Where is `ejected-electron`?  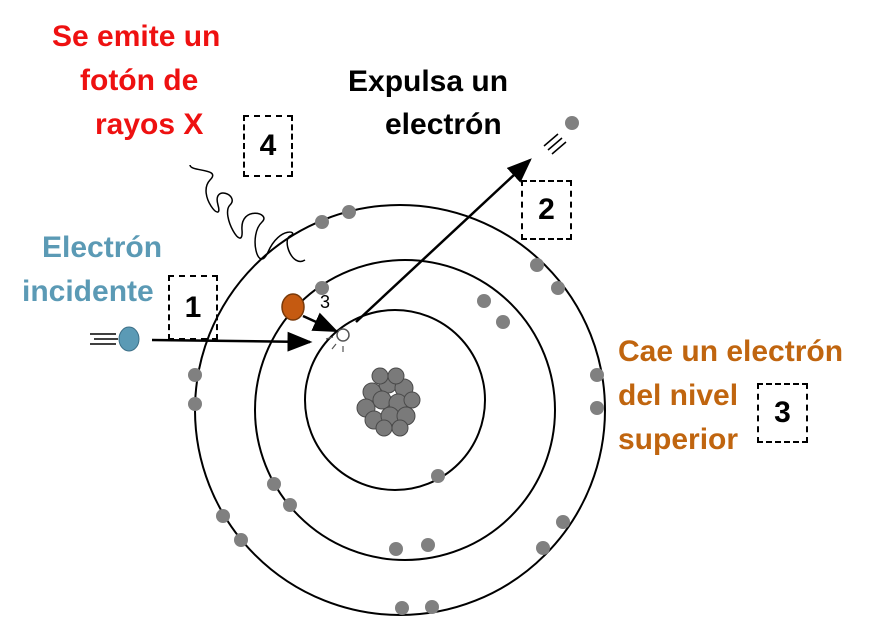 ejected-electron is located at coordinates (561, 135).